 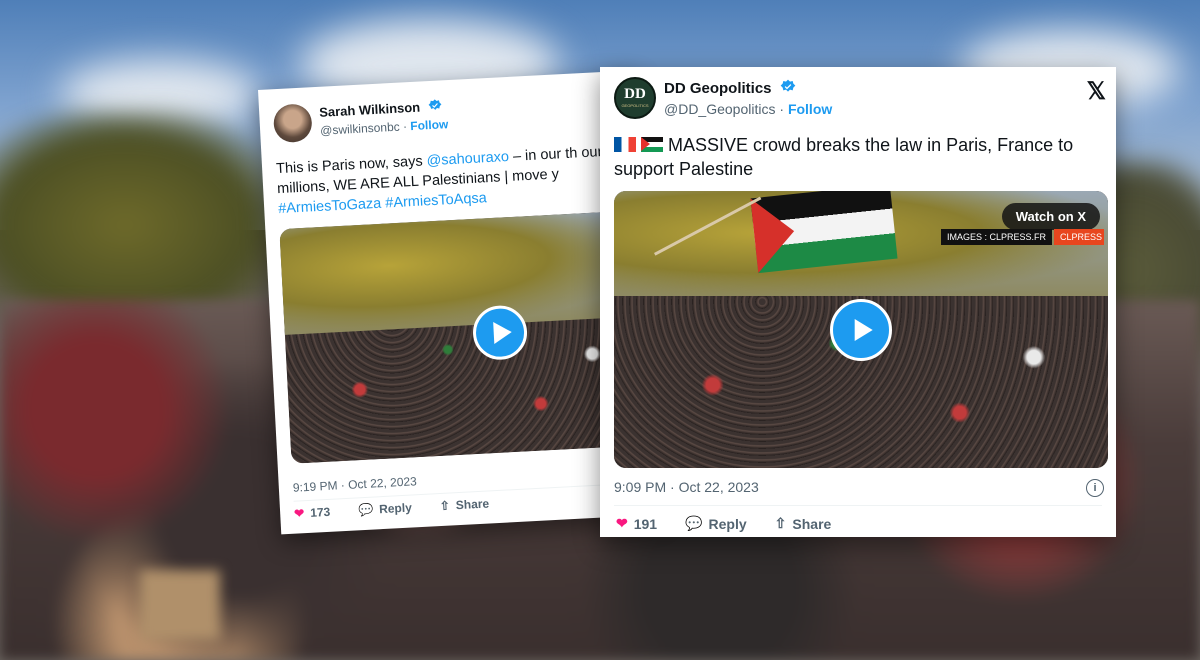 I want to click on author-handle: @swilkinsonbc, so click(x=360, y=129).